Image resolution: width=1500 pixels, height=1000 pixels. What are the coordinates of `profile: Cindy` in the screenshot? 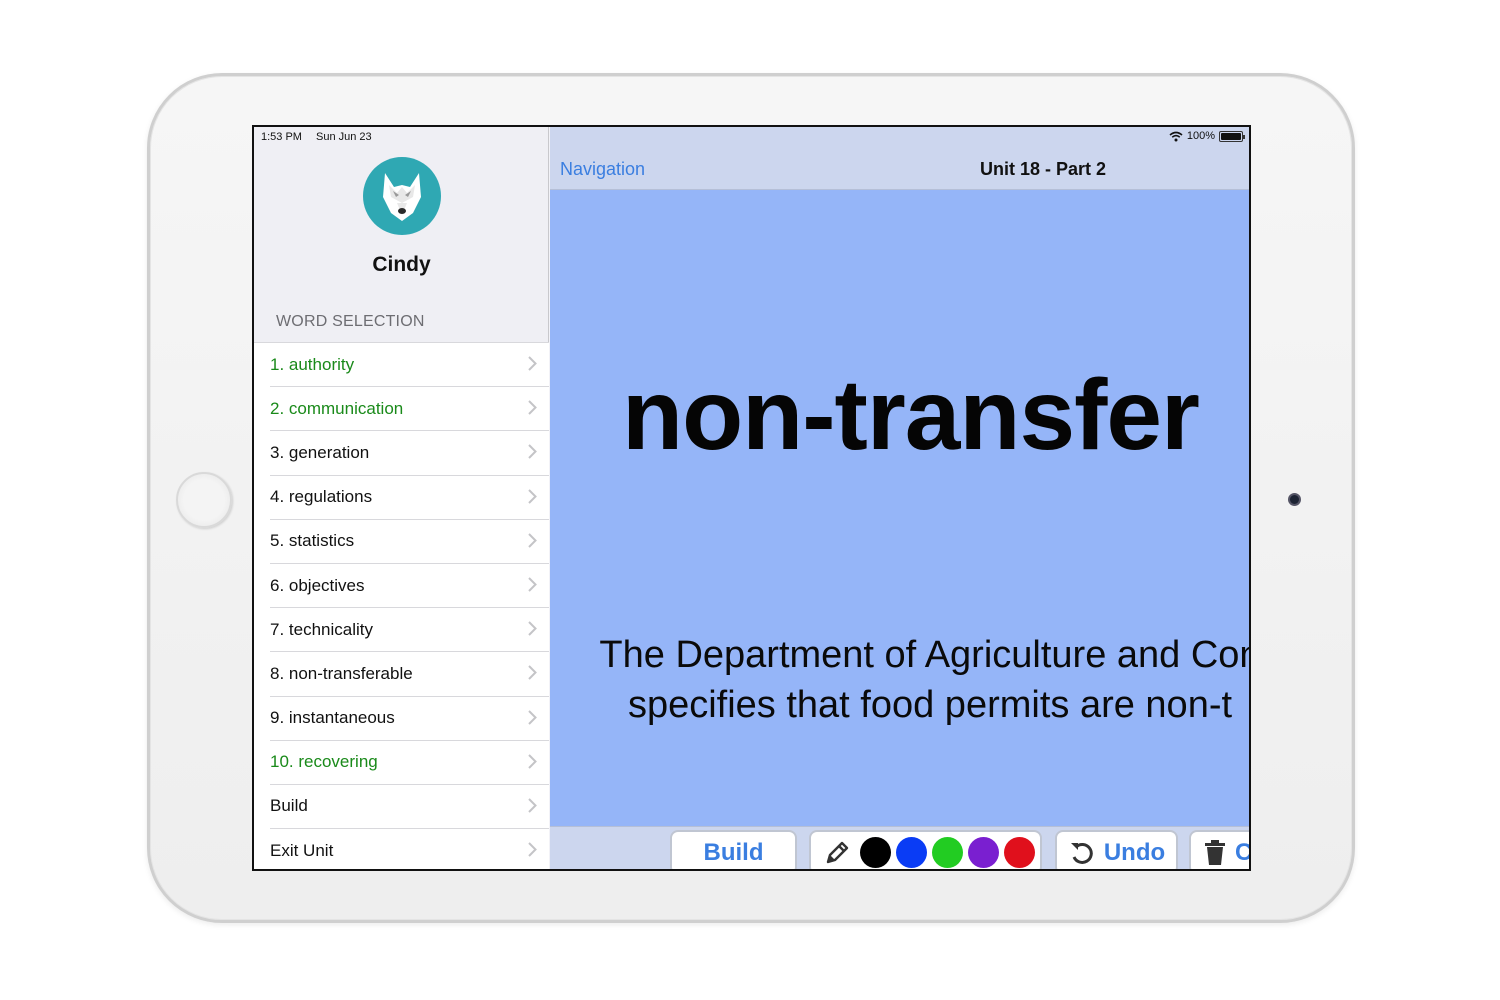 It's located at (401, 217).